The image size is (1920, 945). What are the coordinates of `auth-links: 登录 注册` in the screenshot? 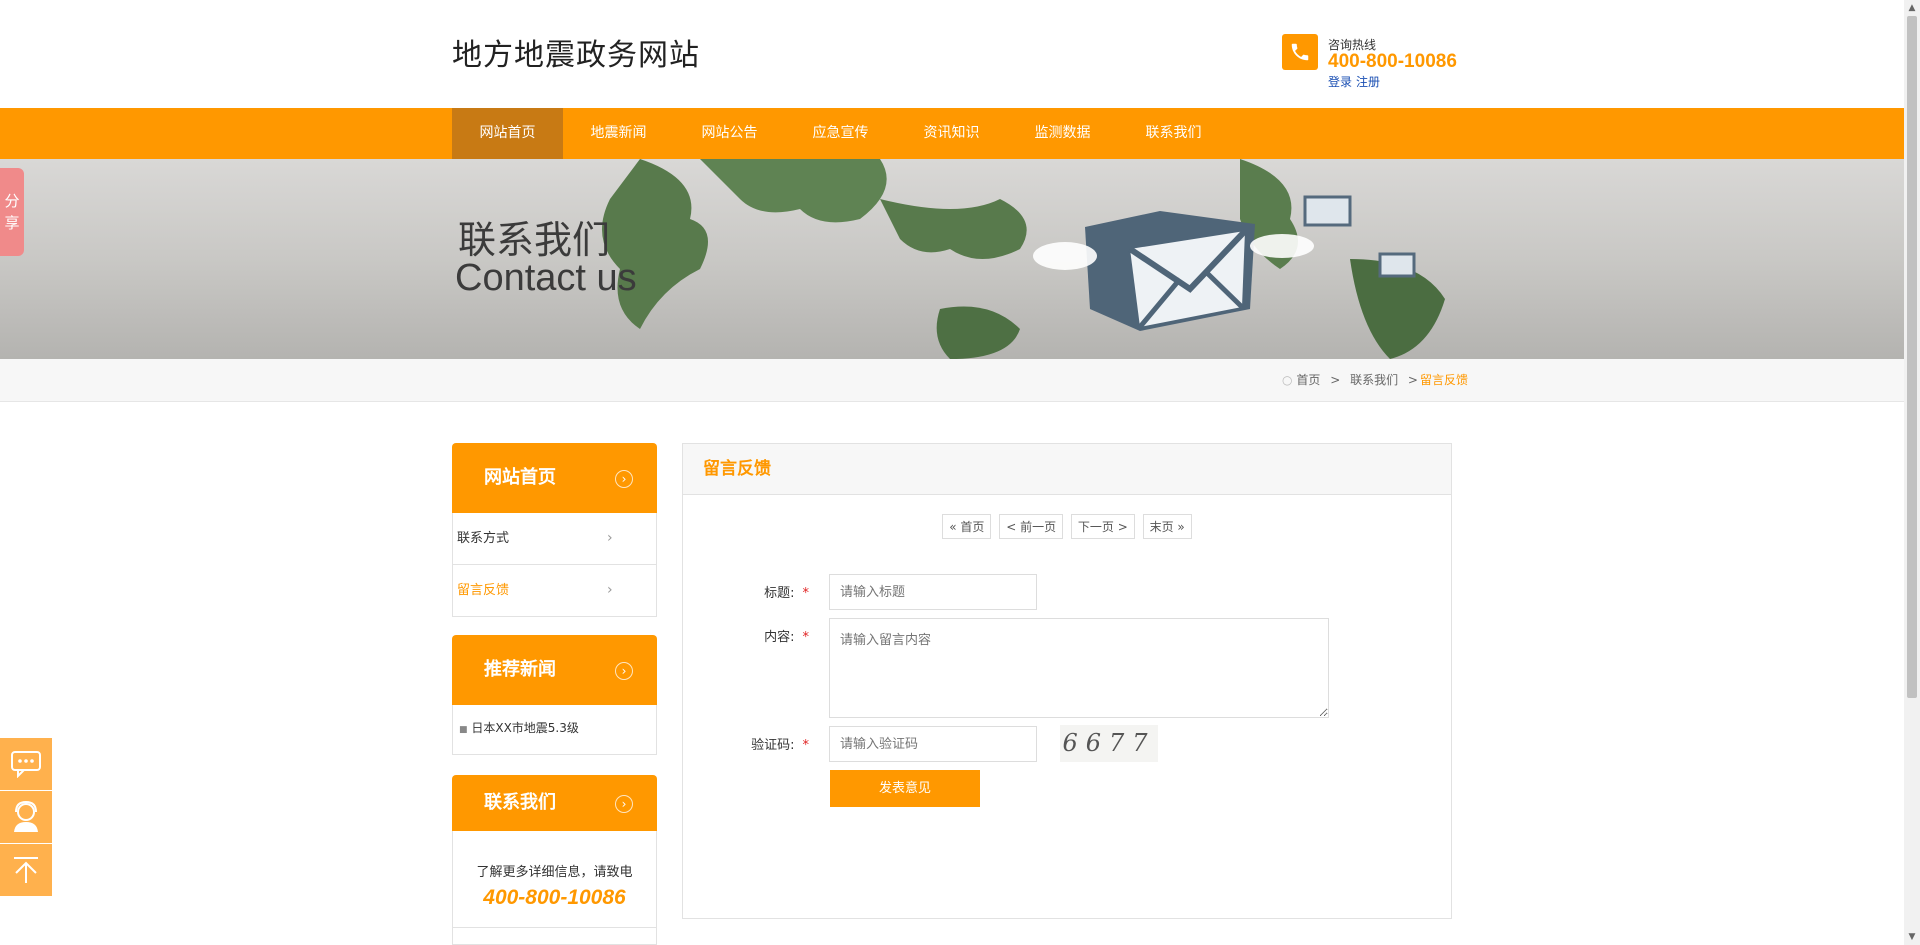 It's located at (1356, 81).